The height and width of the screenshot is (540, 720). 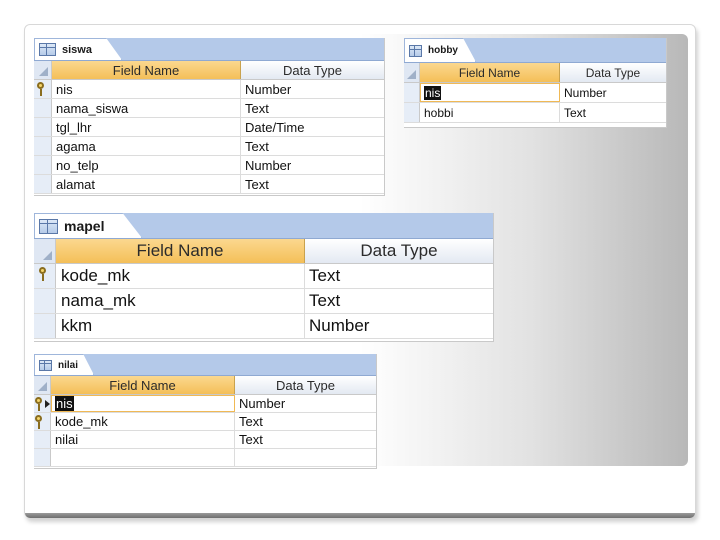 What do you see at coordinates (443, 50) in the screenshot?
I see `tab-label: hobby` at bounding box center [443, 50].